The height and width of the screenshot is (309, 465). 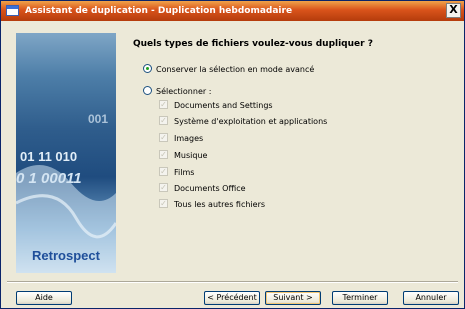 I want to click on app-window-icon, so click(x=12, y=10).